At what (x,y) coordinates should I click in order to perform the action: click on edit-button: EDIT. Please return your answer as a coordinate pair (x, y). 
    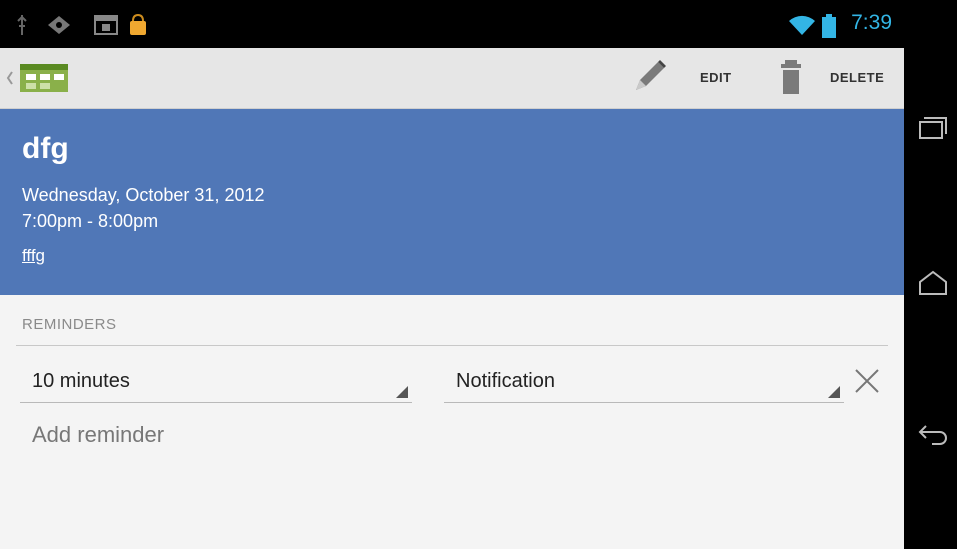
    Looking at the image, I should click on (680, 78).